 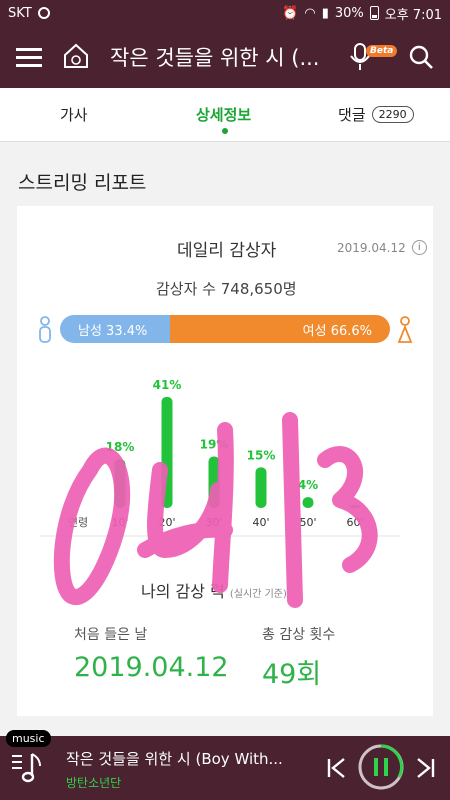 I want to click on info-icon: i, so click(x=419, y=247).